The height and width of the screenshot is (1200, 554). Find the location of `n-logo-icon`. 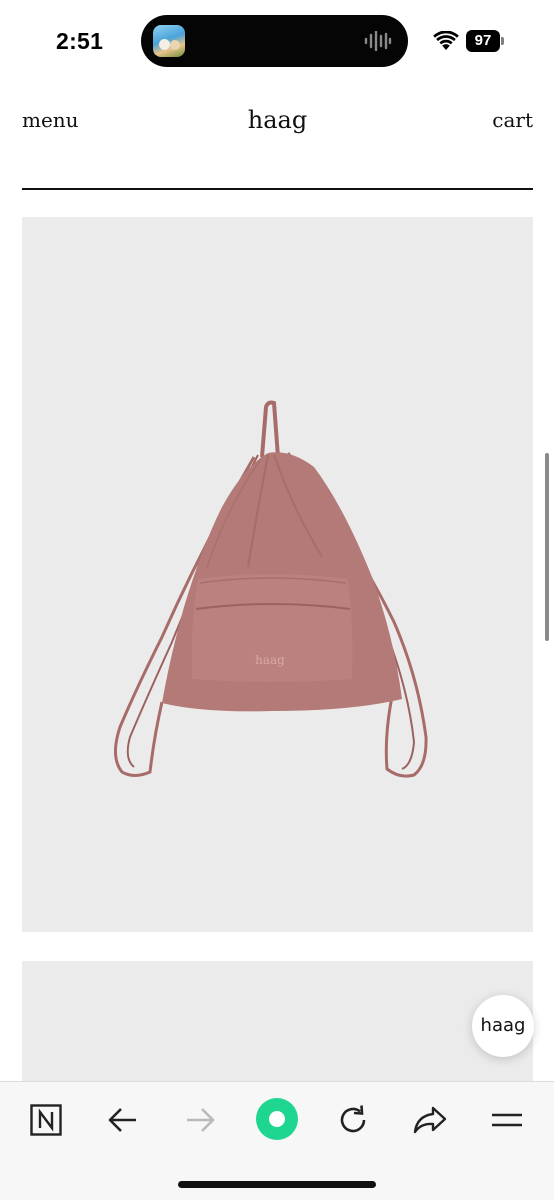

n-logo-icon is located at coordinates (46, 1120).